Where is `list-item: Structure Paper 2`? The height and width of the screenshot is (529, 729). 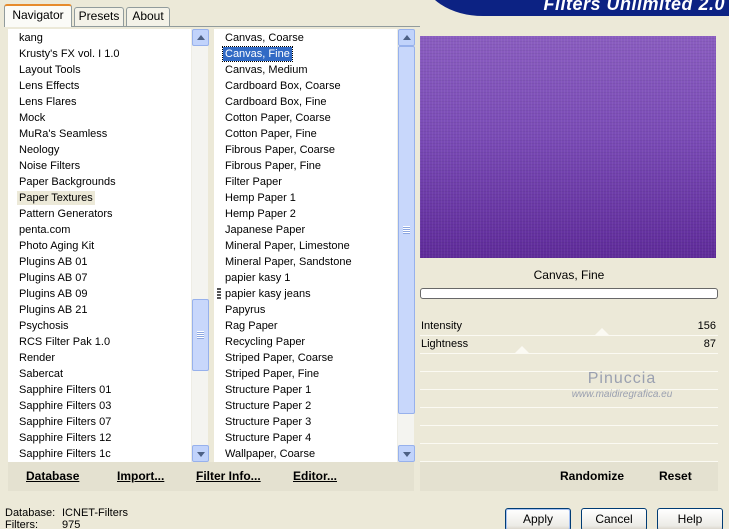 list-item: Structure Paper 2 is located at coordinates (268, 406).